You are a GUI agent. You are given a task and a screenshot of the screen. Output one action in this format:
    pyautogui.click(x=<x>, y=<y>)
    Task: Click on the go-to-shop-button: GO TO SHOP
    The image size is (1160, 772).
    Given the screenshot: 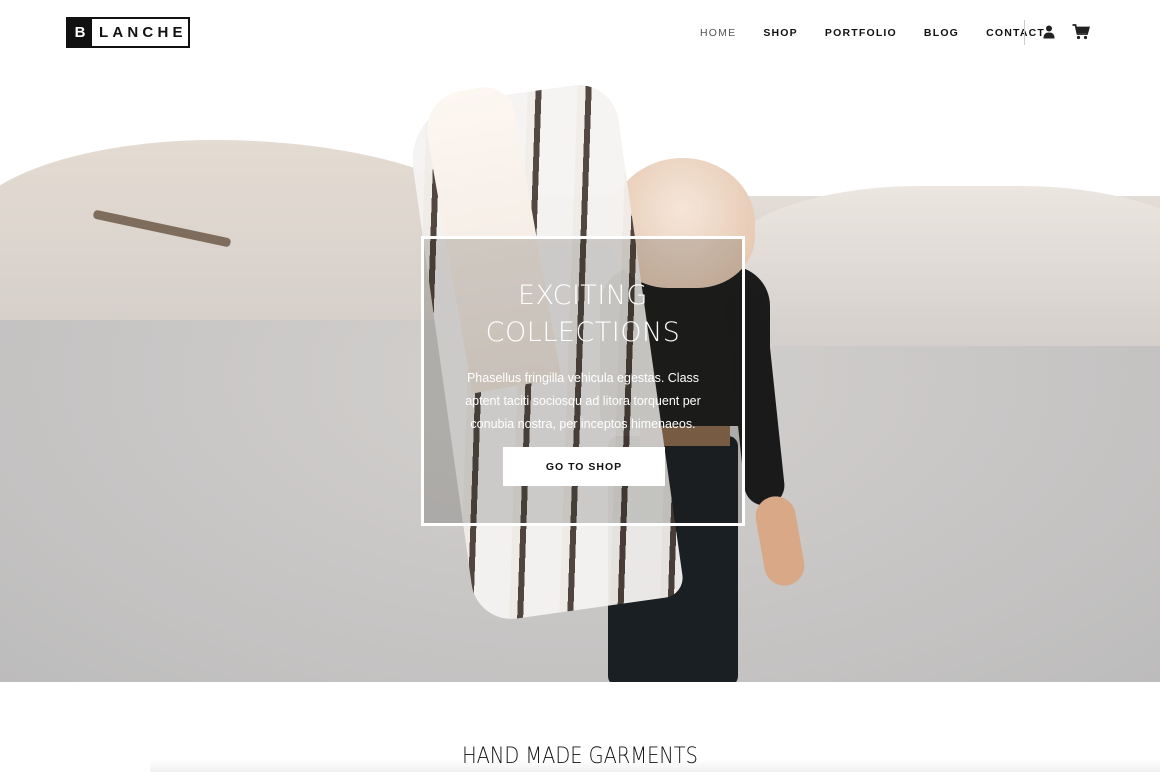 What is the action you would take?
    pyautogui.click(x=584, y=466)
    